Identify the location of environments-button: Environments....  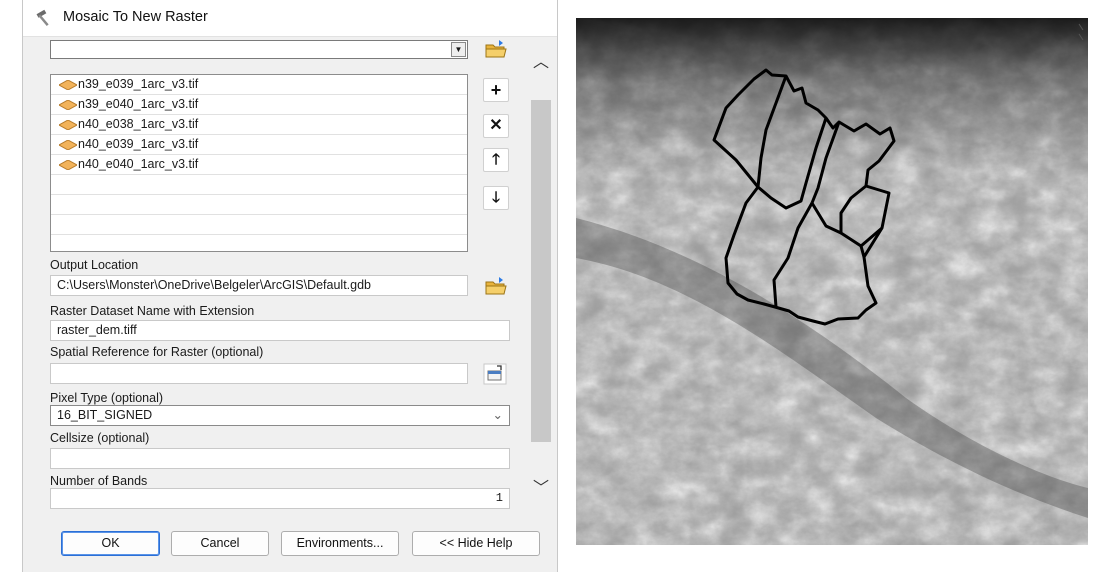
(340, 543).